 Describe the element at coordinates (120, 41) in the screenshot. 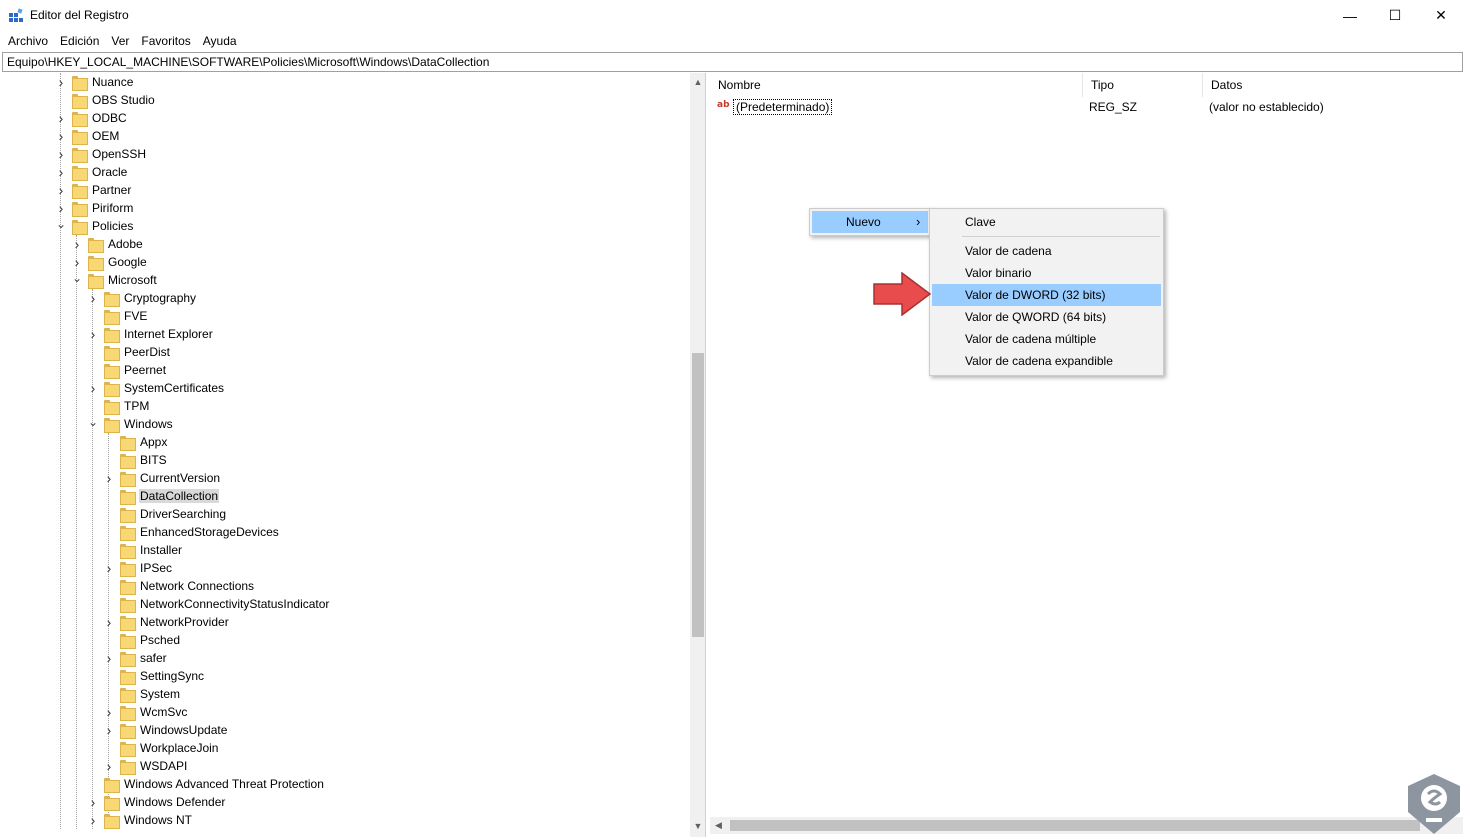

I see `menu-ver: Ver` at that location.